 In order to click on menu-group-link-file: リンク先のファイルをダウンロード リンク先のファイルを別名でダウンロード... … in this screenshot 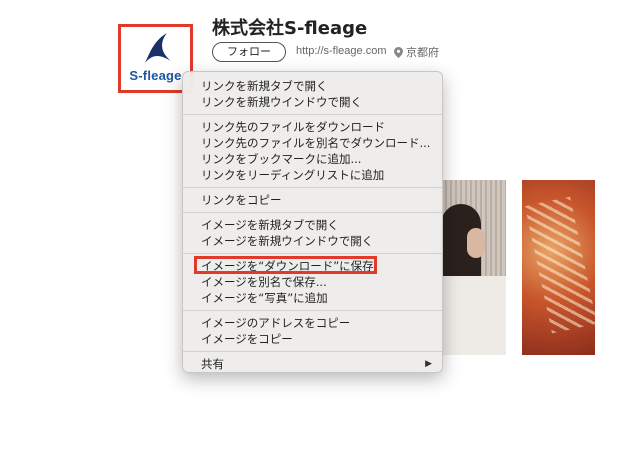, I will do `click(312, 151)`.